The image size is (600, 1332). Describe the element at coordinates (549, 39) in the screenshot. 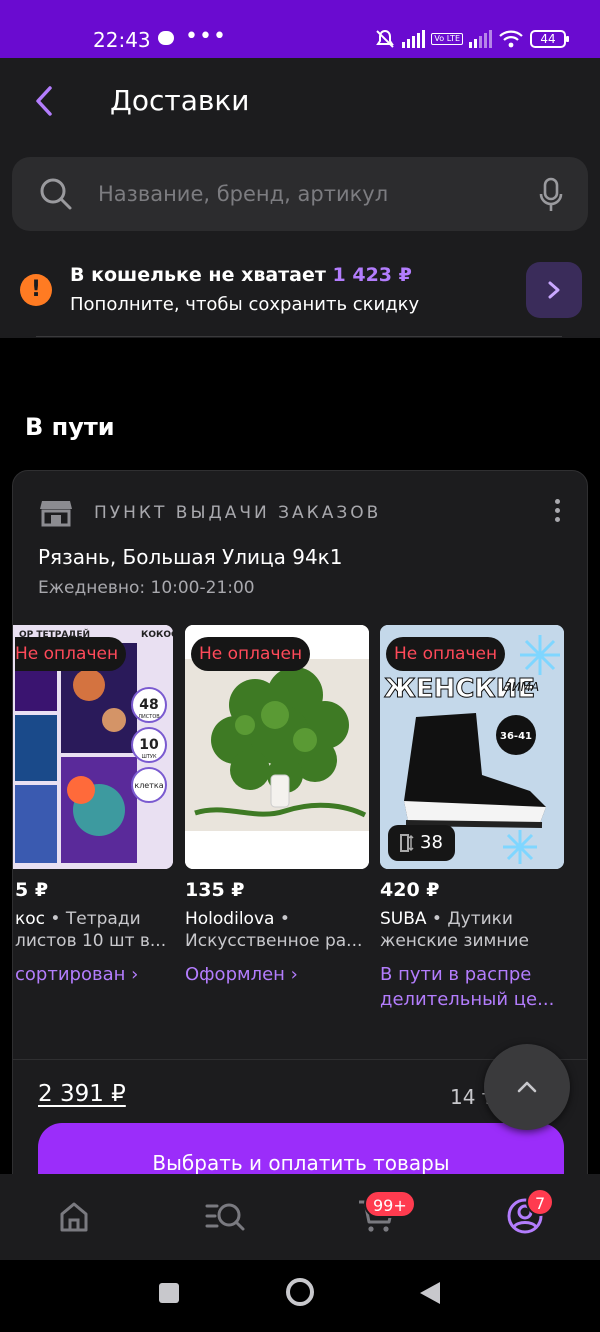

I see `battery-icon: 44` at that location.